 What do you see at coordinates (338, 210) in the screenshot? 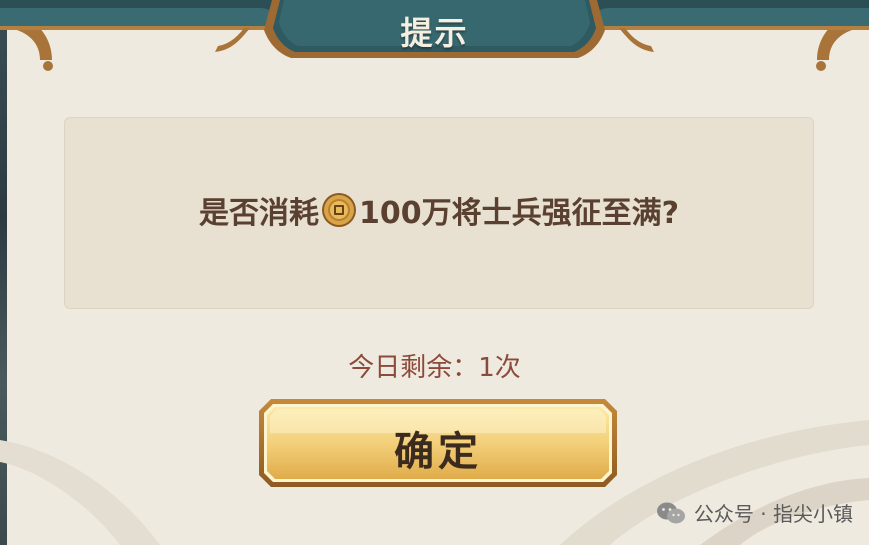
I see `copper-coin-icon` at bounding box center [338, 210].